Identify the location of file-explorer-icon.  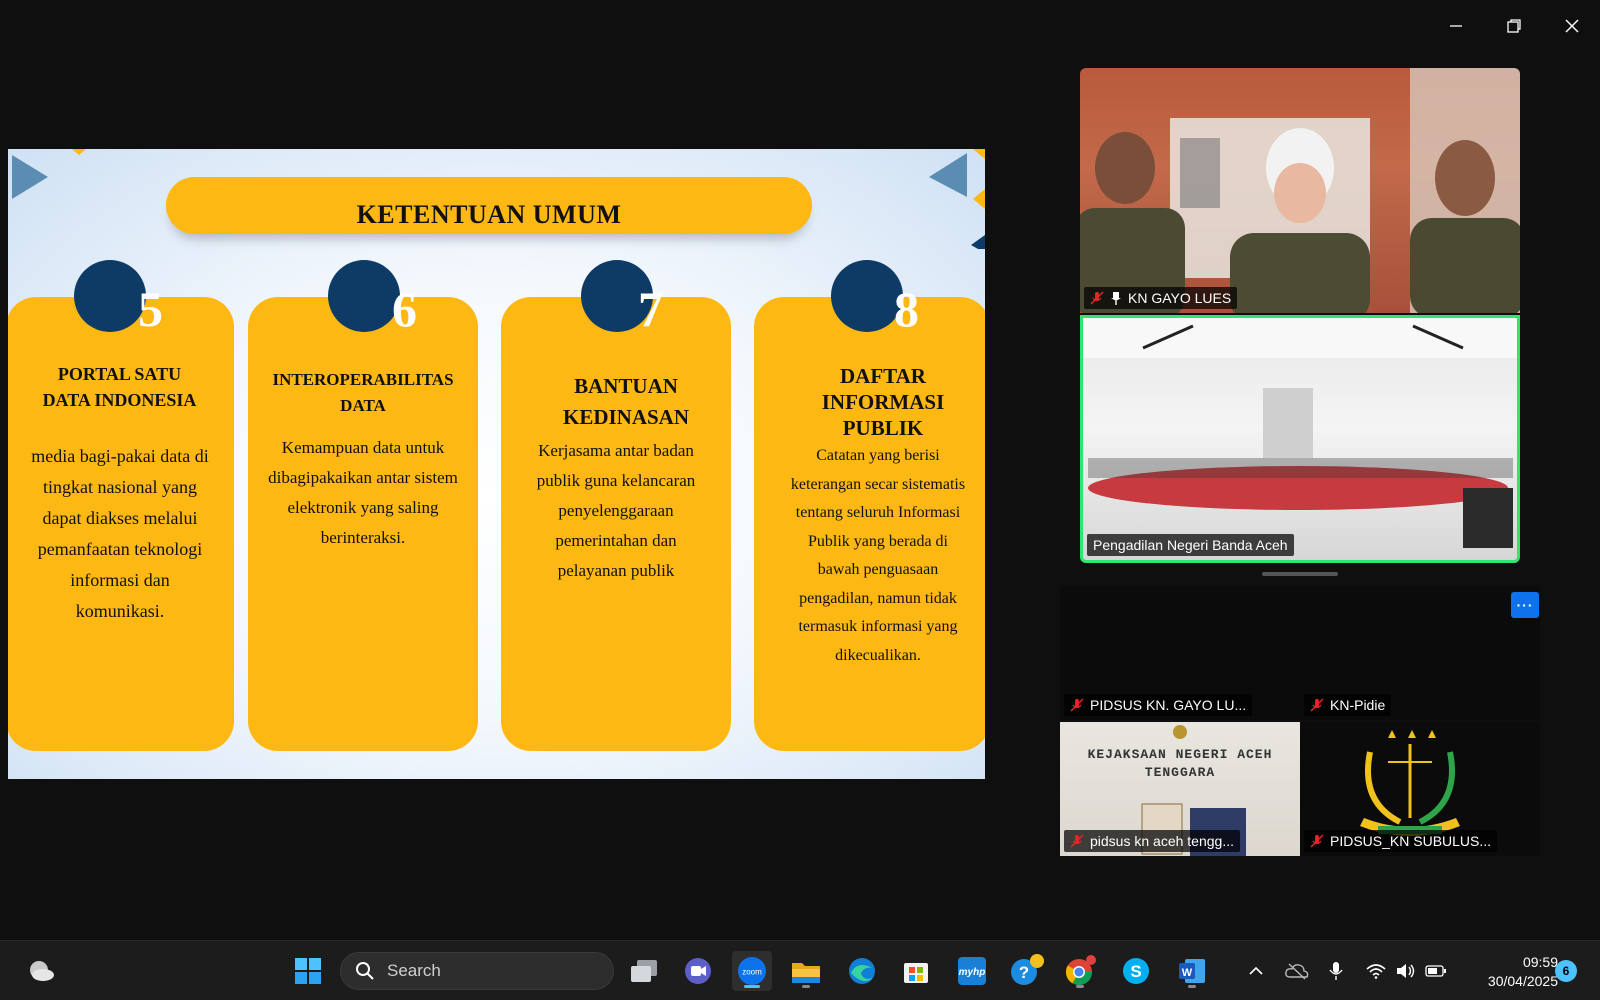
(806, 973).